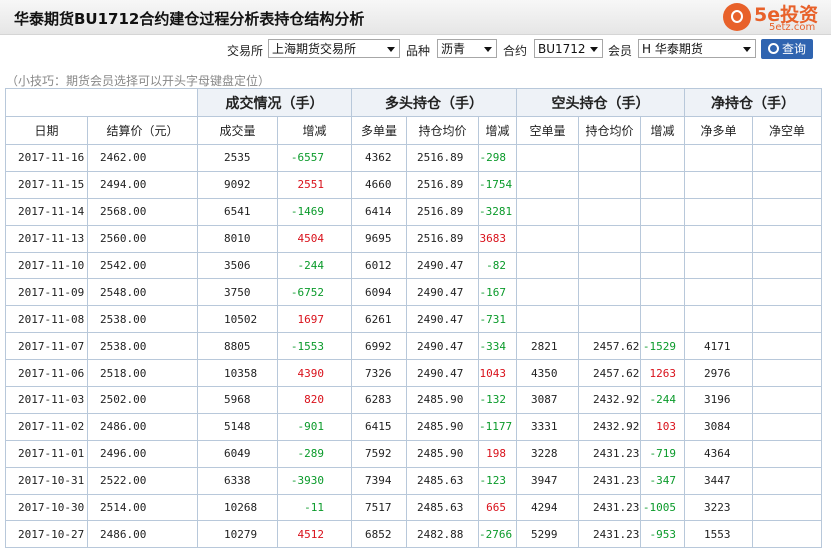 This screenshot has height=550, width=831. Describe the element at coordinates (379, 184) in the screenshot. I see `table-cell: 4660` at that location.